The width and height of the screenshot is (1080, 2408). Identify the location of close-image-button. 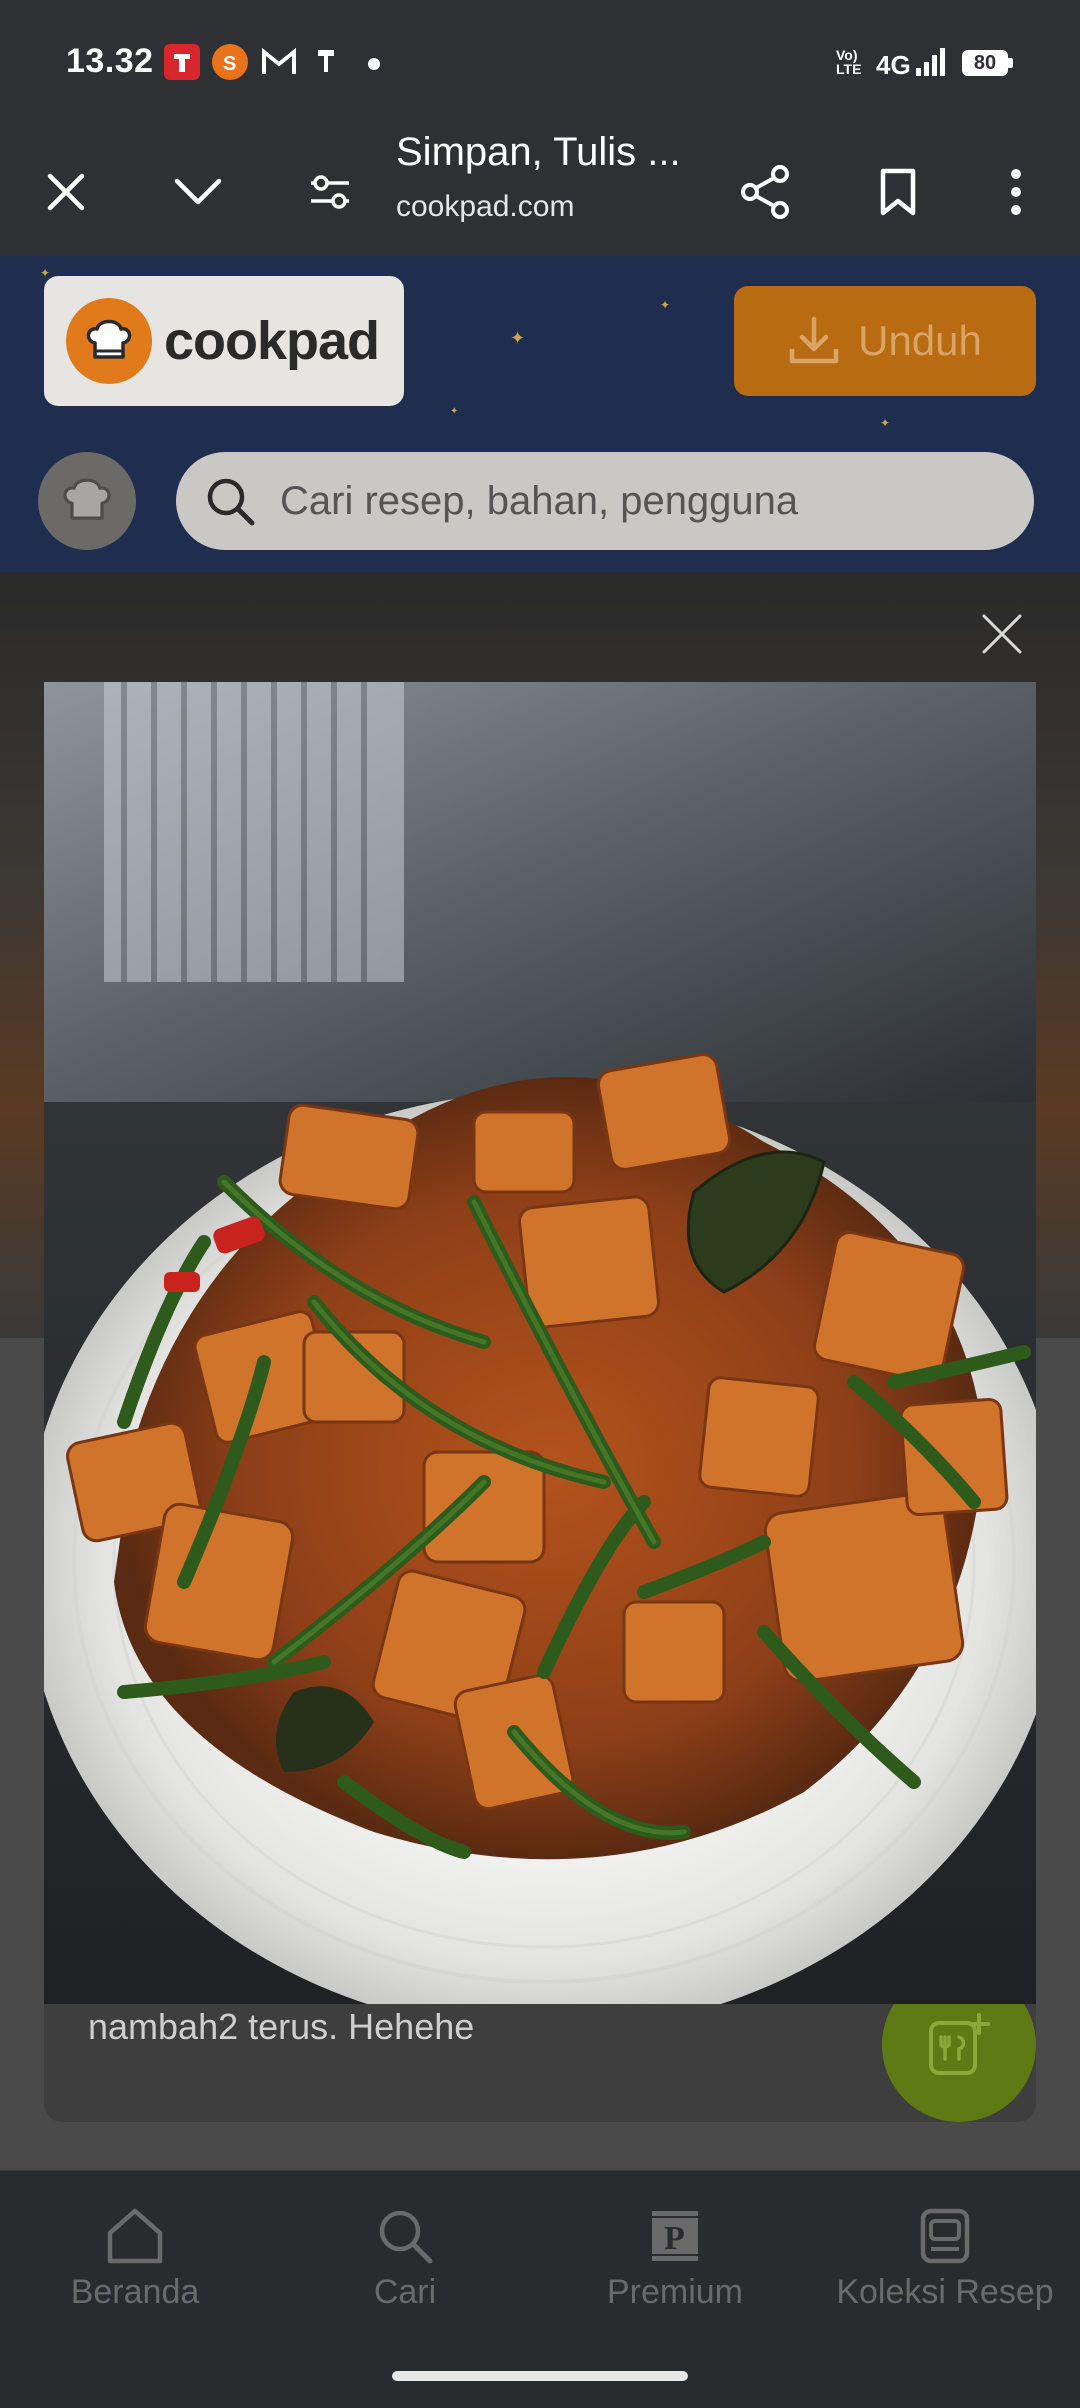
(1002, 634).